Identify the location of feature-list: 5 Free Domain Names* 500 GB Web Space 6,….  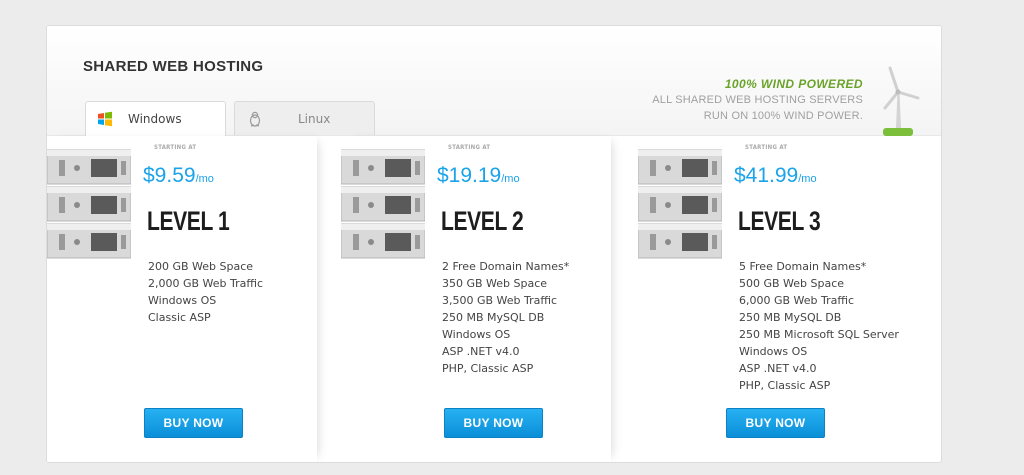
(819, 326).